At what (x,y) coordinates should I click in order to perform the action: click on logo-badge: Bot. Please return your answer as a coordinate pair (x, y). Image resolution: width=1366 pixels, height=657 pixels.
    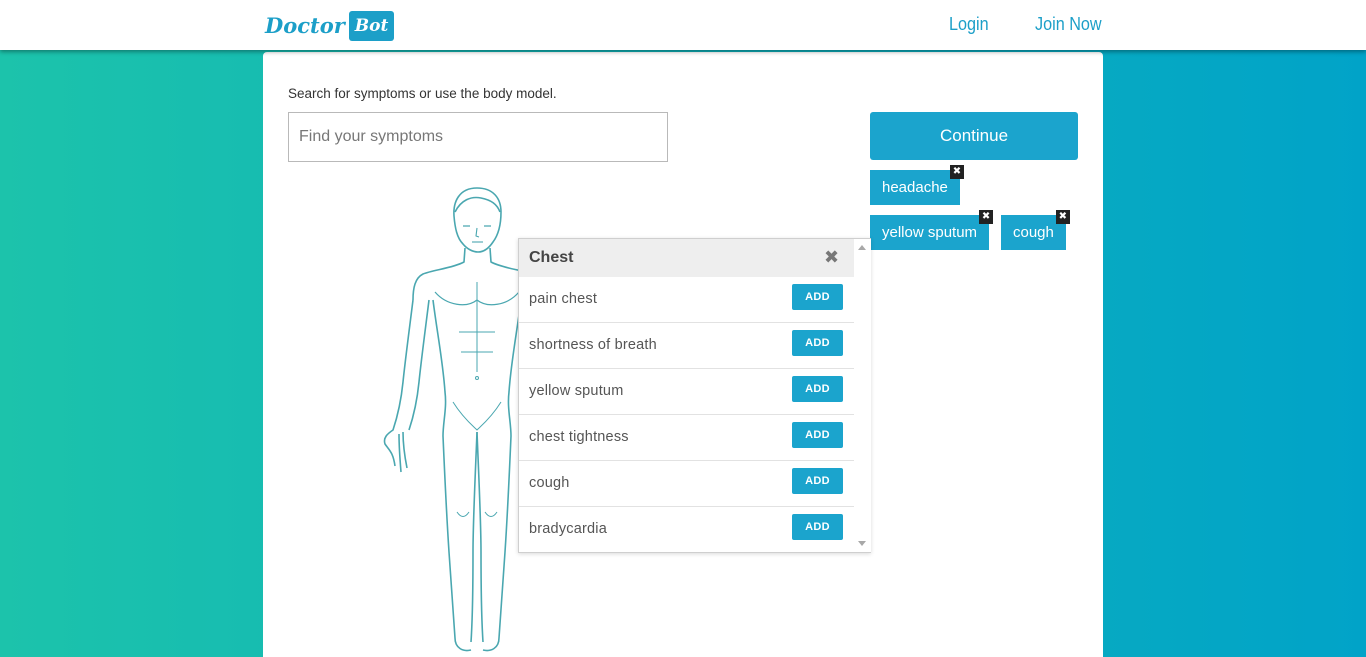
    Looking at the image, I should click on (371, 25).